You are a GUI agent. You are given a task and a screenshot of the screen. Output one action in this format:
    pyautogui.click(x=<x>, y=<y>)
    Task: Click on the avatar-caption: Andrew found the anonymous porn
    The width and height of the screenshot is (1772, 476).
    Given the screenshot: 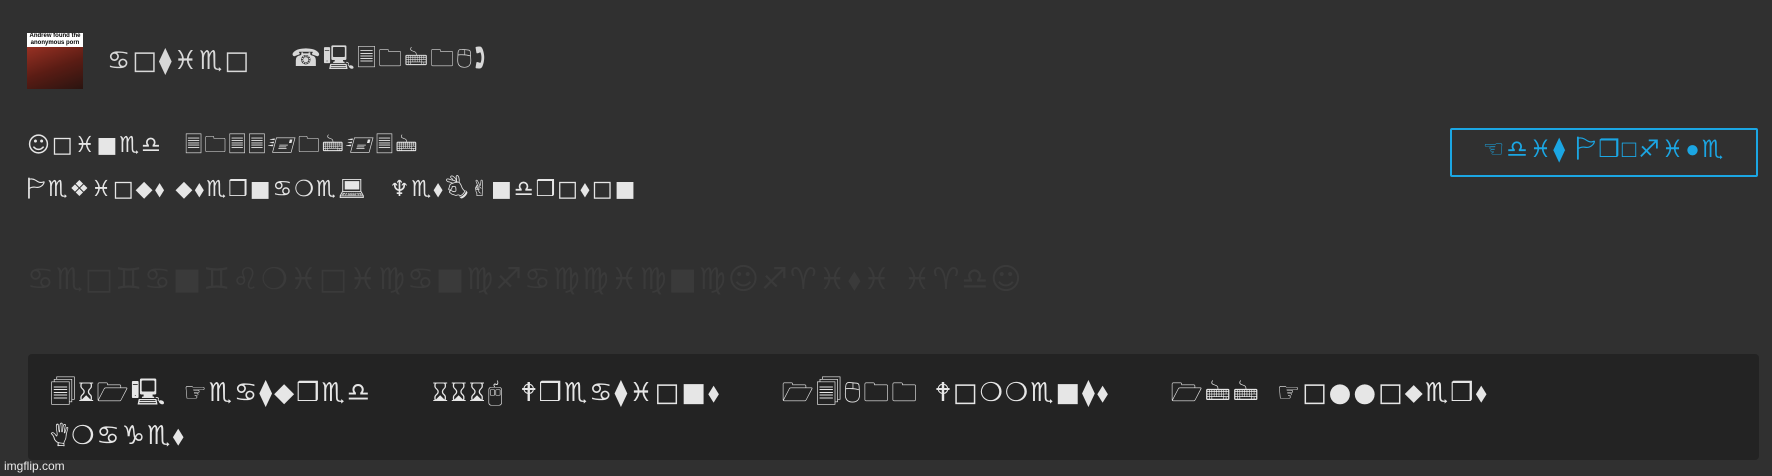 What is the action you would take?
    pyautogui.click(x=55, y=40)
    